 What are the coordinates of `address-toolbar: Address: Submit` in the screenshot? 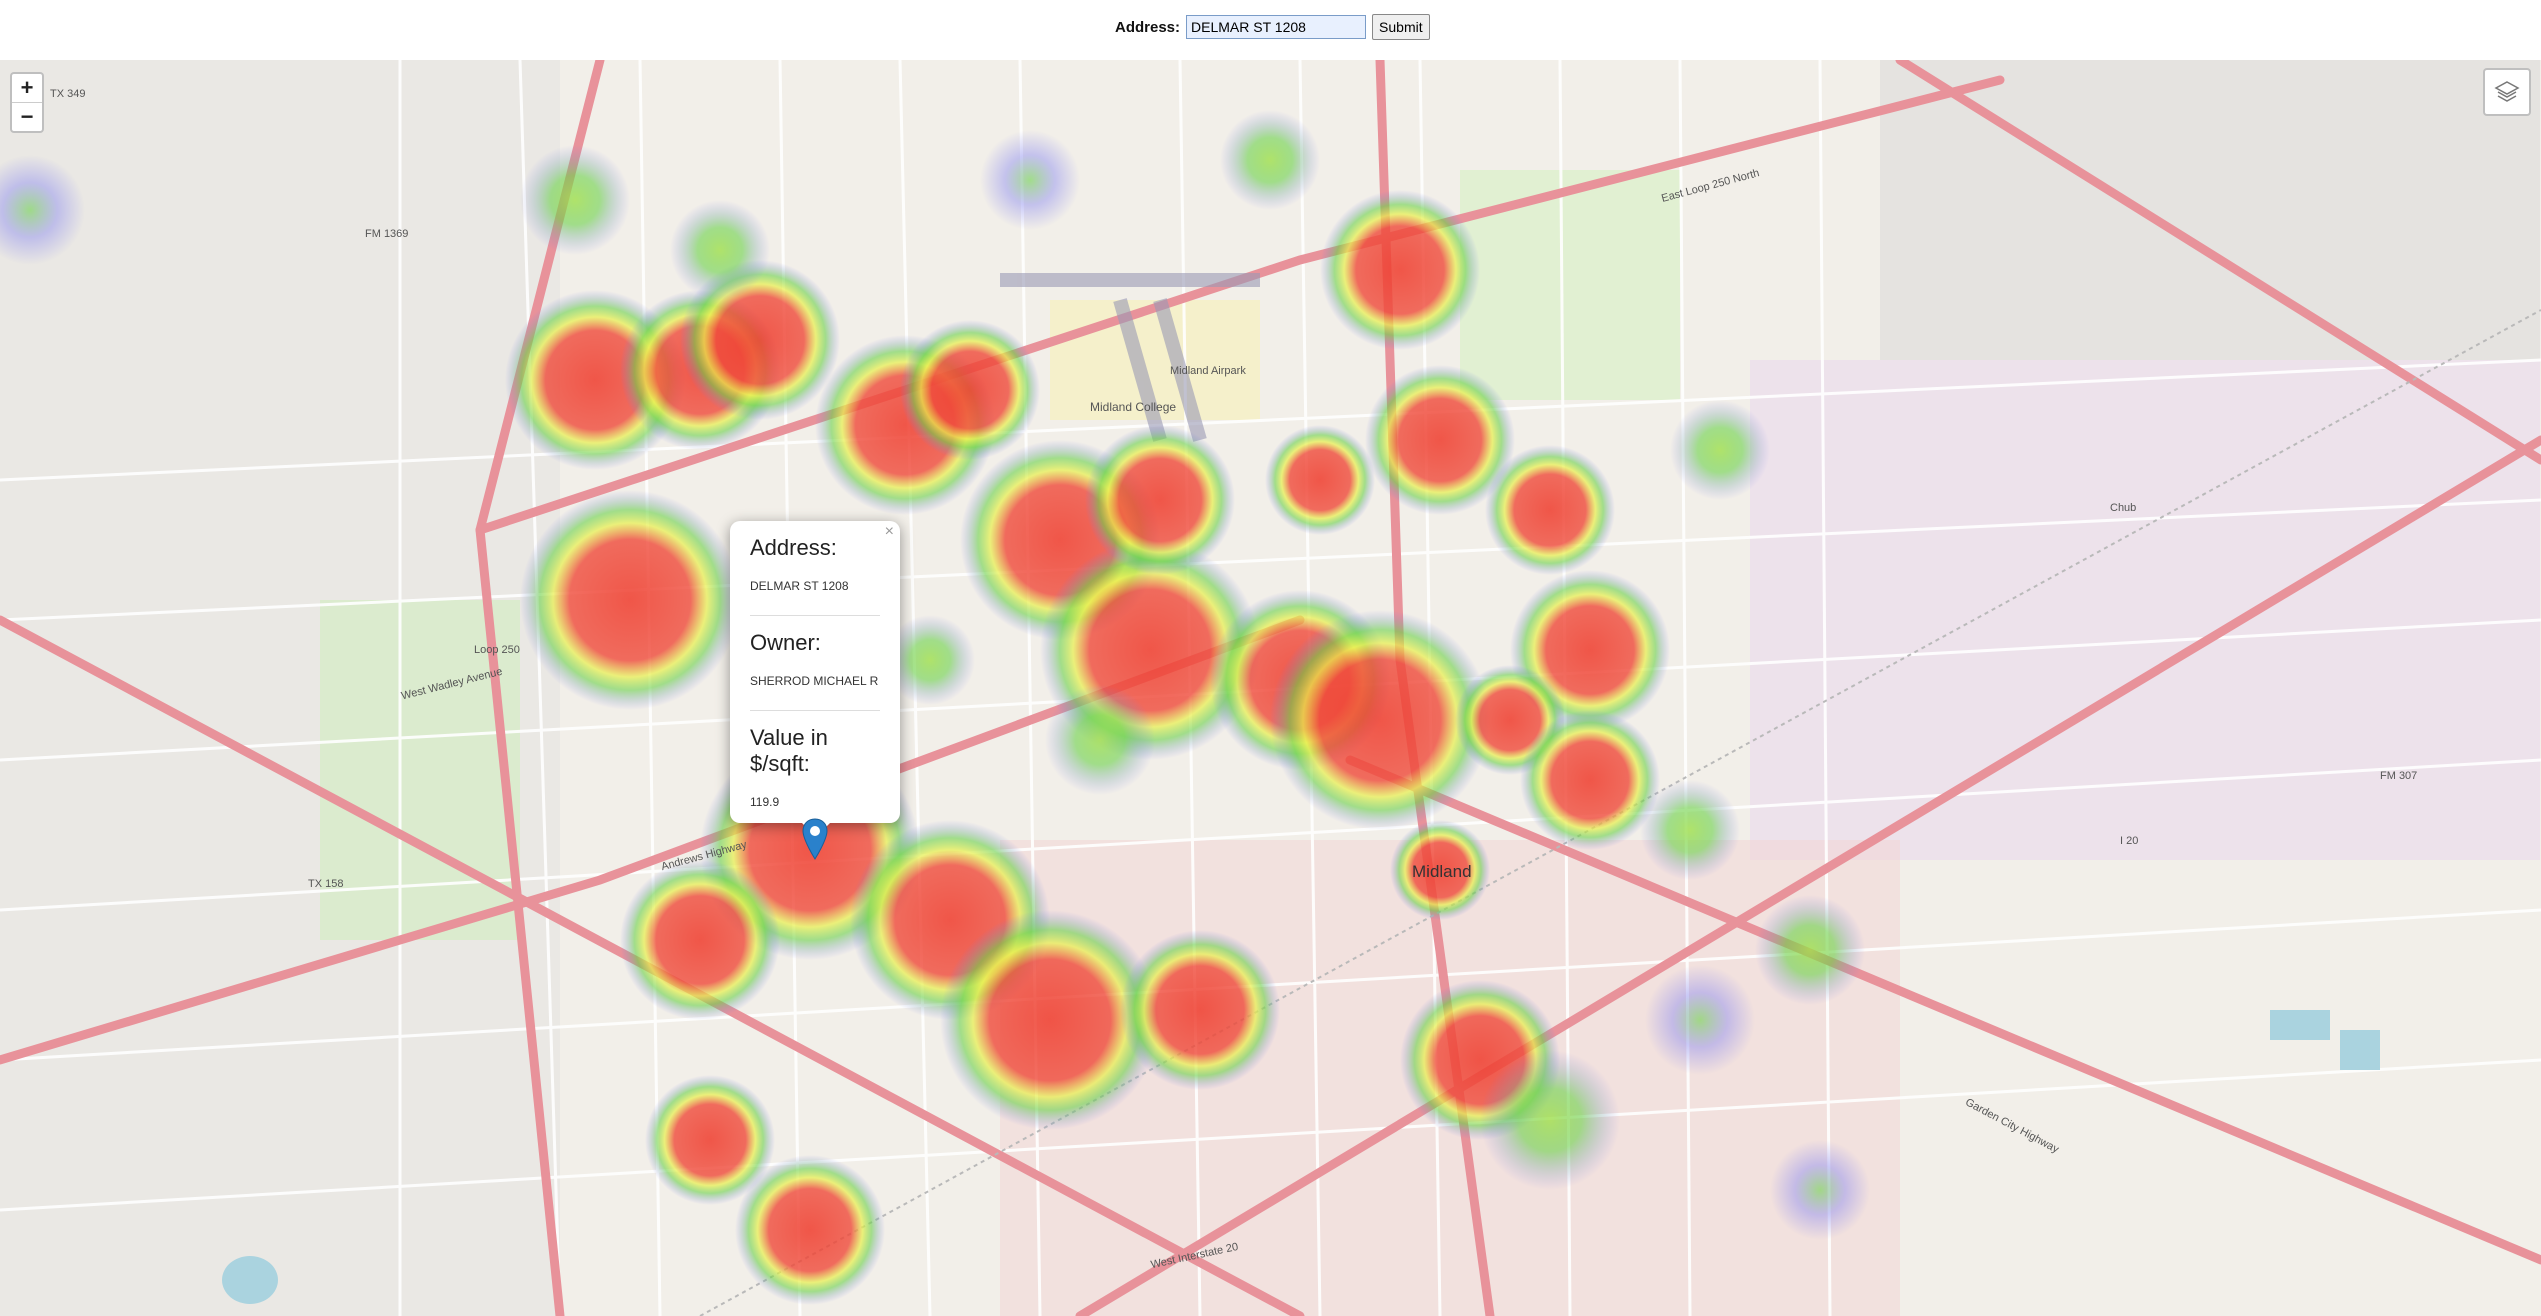 It's located at (1270, 30).